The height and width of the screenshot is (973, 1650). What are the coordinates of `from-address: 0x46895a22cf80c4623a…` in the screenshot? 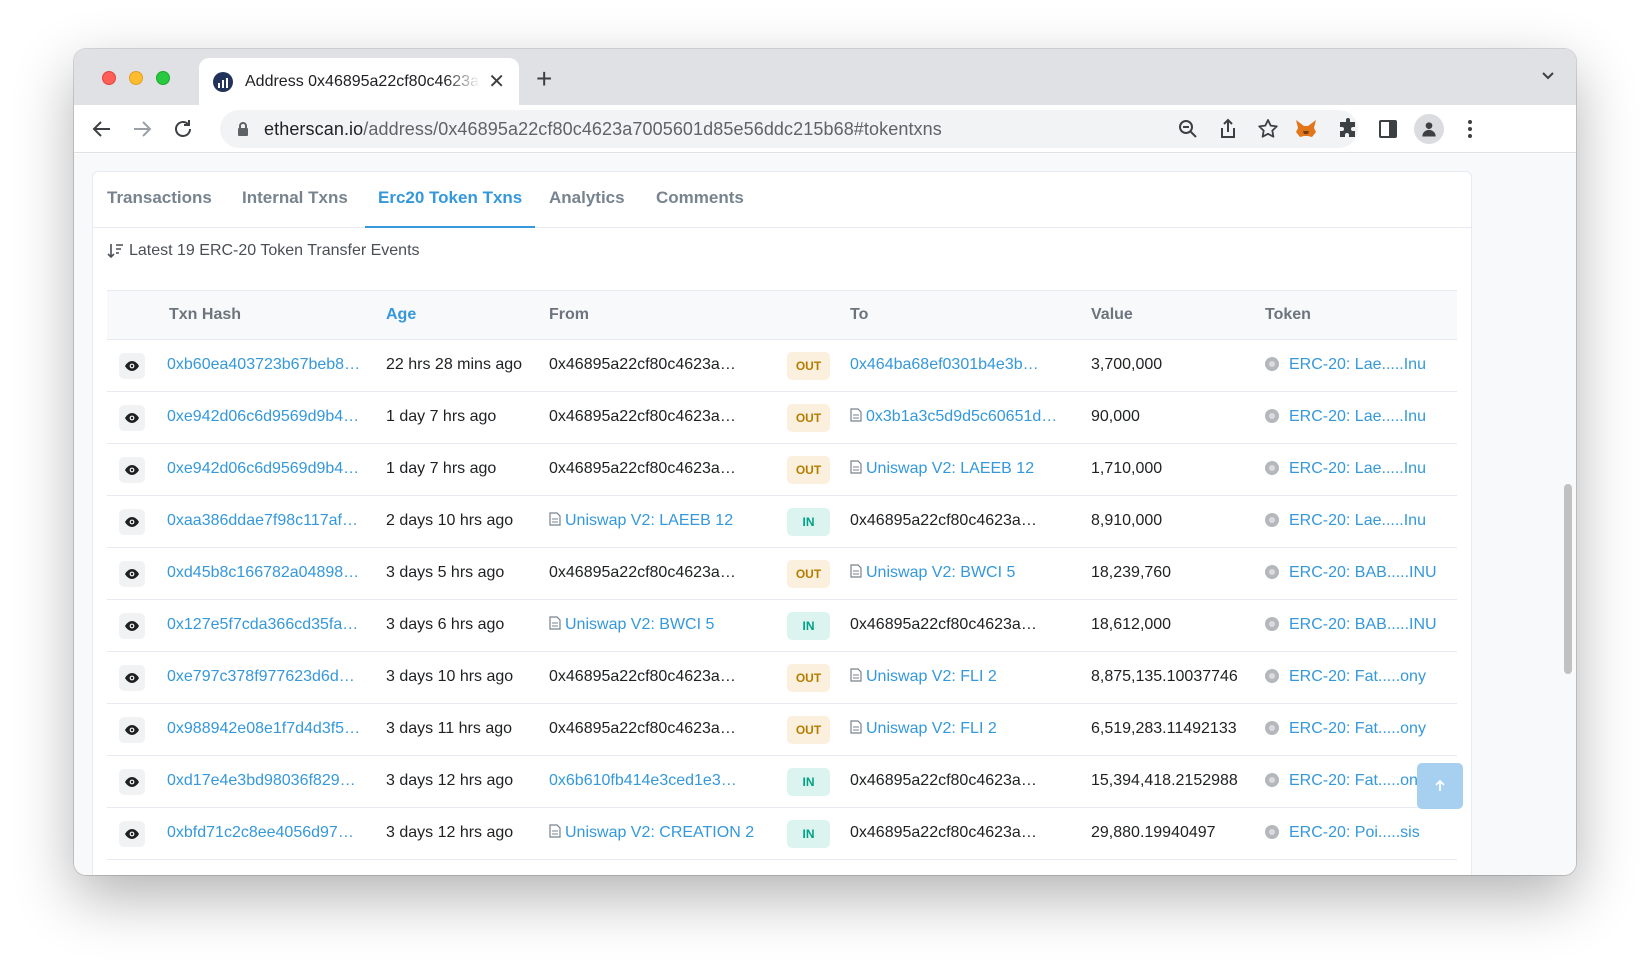 It's located at (661, 677).